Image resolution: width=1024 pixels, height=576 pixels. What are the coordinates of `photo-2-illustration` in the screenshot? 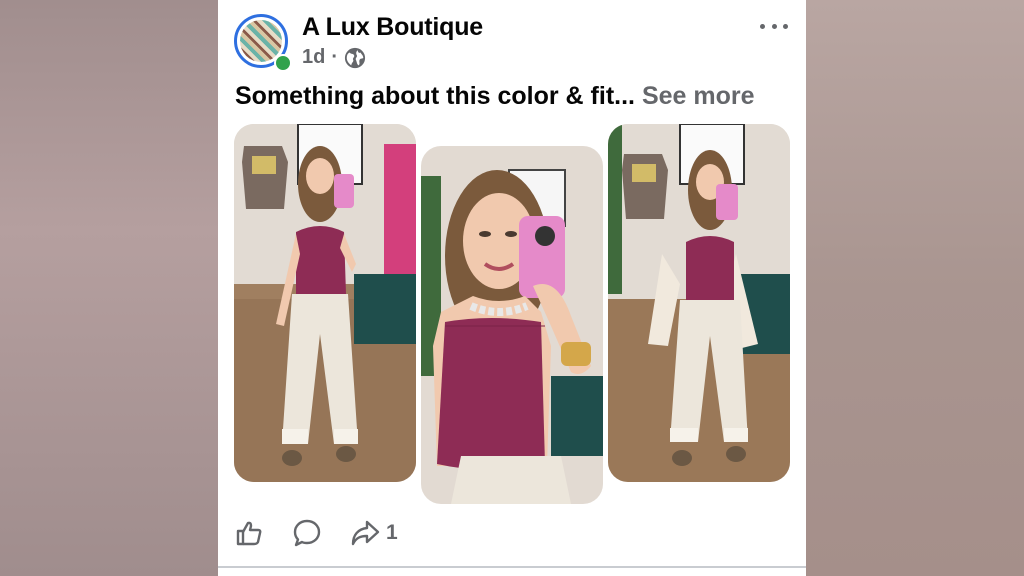 It's located at (512, 325).